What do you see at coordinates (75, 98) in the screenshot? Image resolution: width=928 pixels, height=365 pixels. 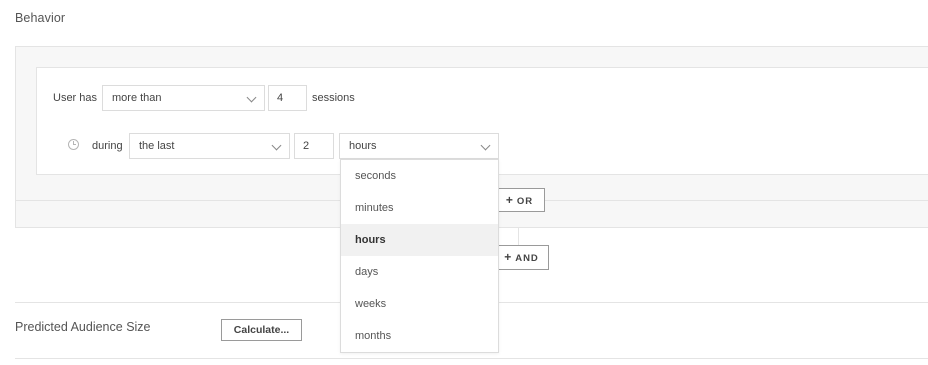 I see `user-has-label: User has` at bounding box center [75, 98].